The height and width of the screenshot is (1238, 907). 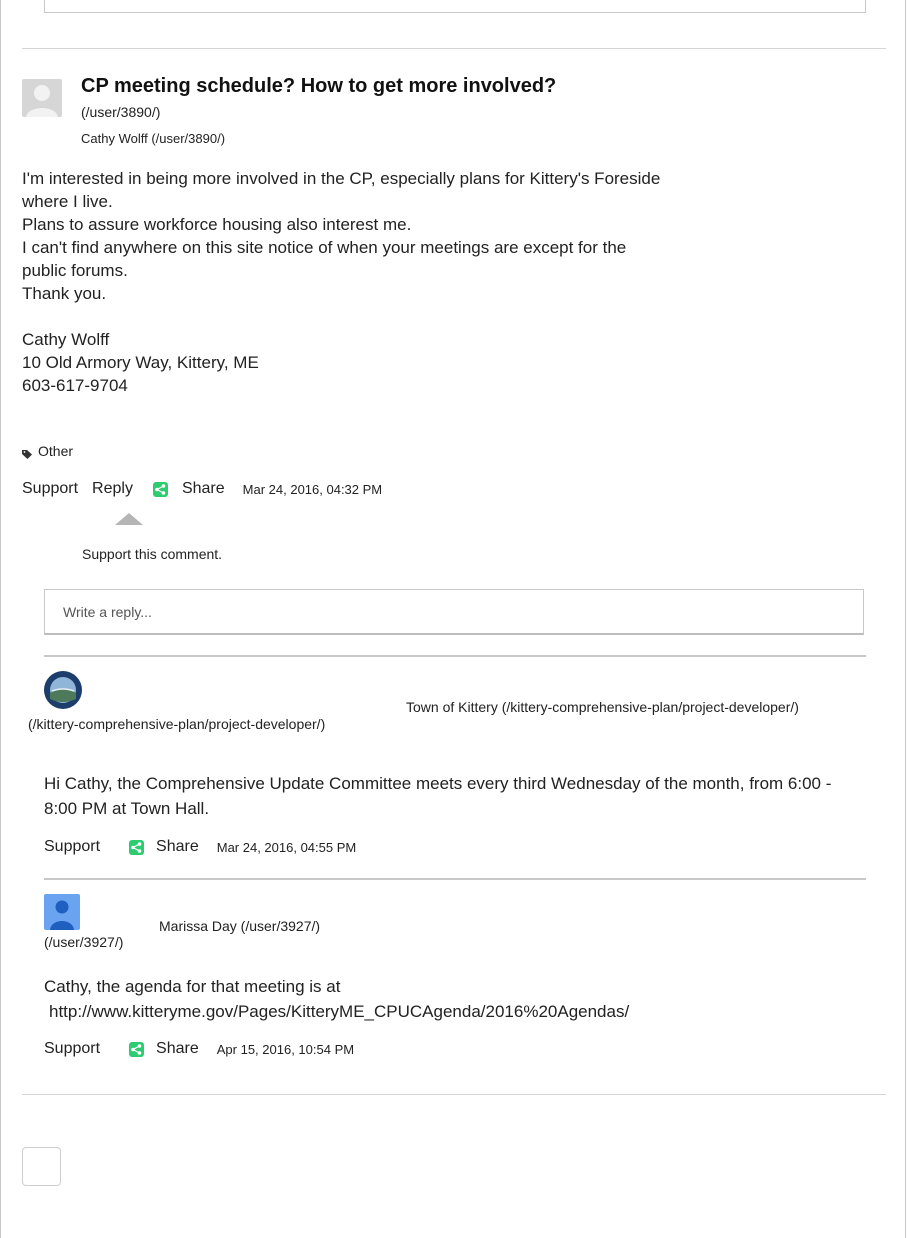 I want to click on post-avatar-link: (/user/3890/), so click(x=120, y=112).